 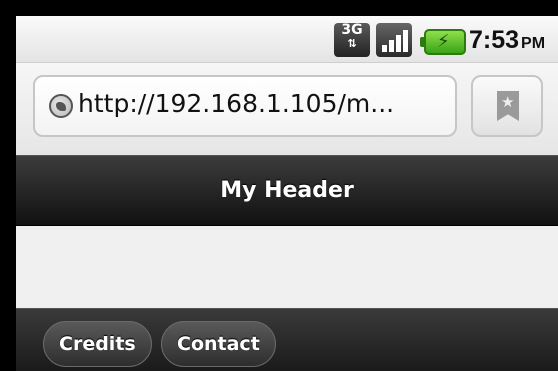 What do you see at coordinates (533, 43) in the screenshot?
I see `clock-ampm: PM` at bounding box center [533, 43].